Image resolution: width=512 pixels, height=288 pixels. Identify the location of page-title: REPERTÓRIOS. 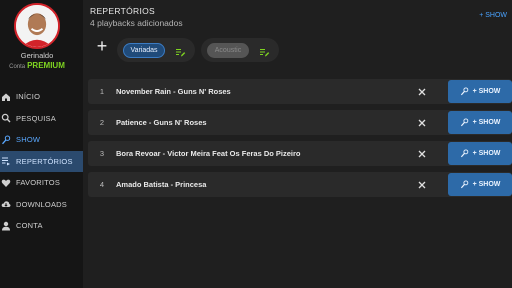
(123, 11).